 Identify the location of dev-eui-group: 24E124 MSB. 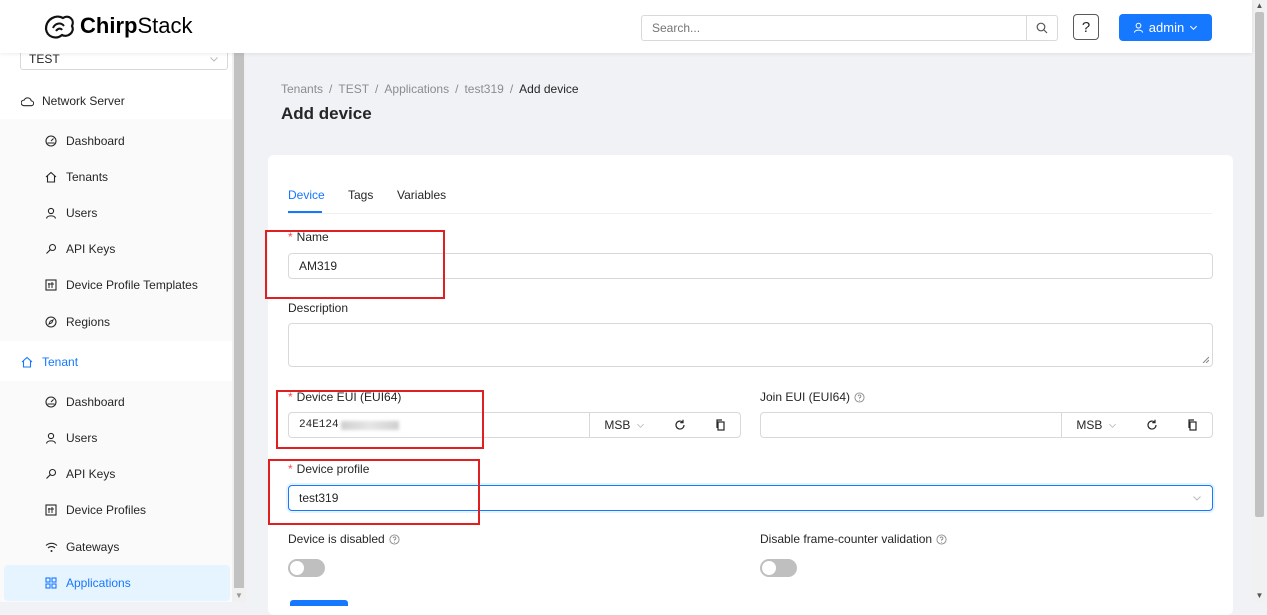
(514, 425).